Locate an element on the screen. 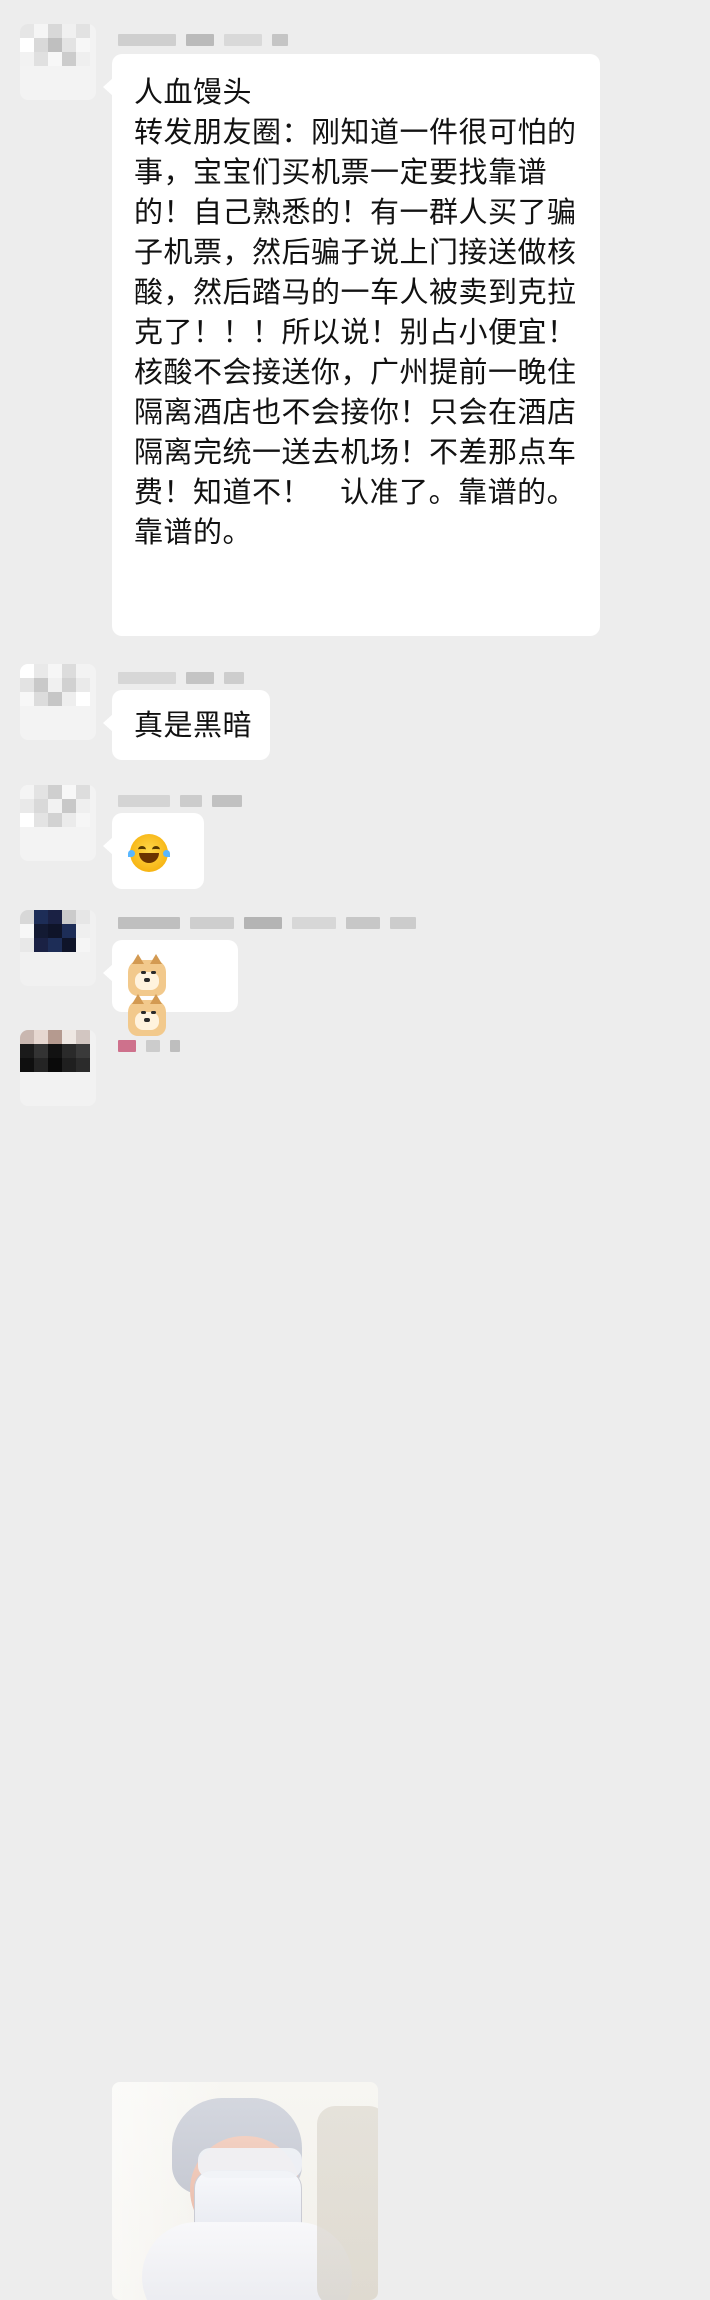 This screenshot has width=710, height=2300. message-bubble: 真是黑暗 is located at coordinates (186, 725).